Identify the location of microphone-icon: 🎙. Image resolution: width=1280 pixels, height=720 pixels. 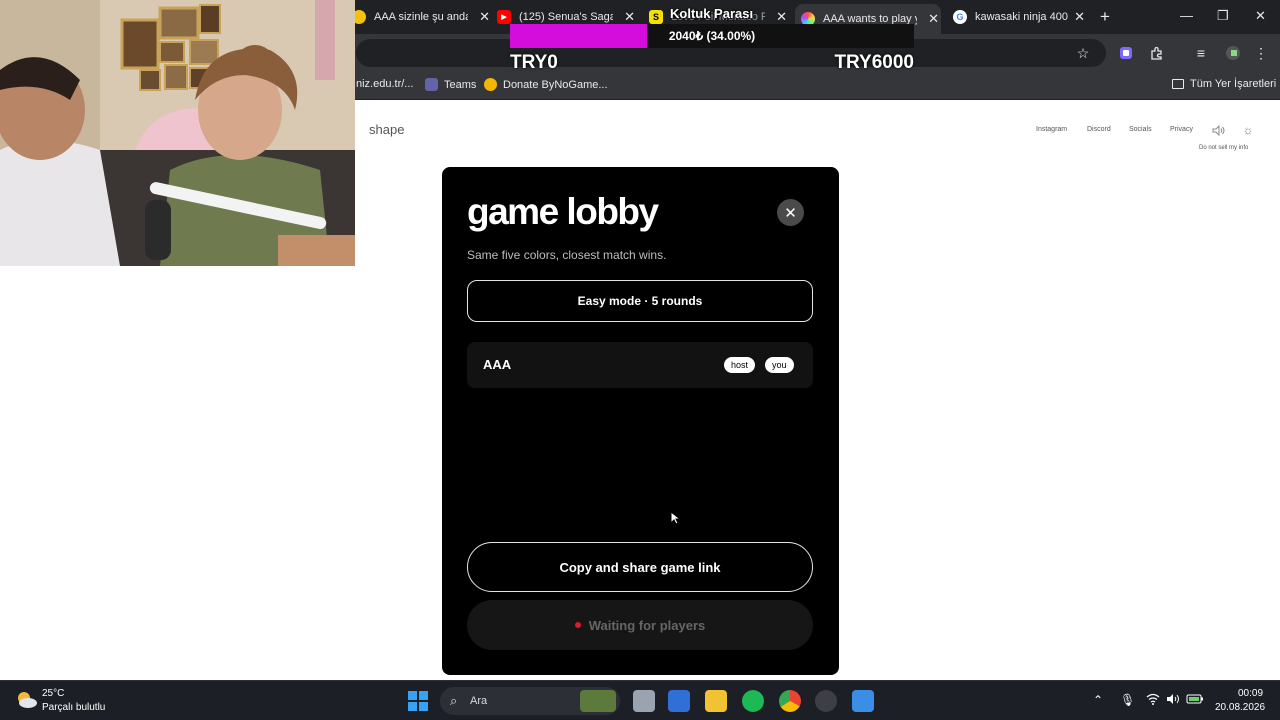
(1127, 700).